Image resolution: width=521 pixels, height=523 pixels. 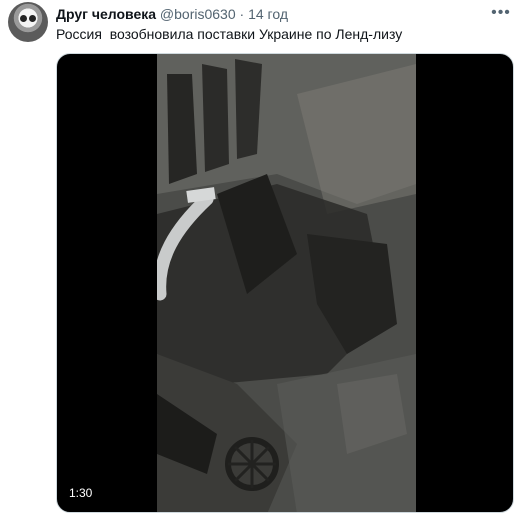 I want to click on tweet-header: Друг человека @boris0630 · 14 год, so click(x=172, y=14).